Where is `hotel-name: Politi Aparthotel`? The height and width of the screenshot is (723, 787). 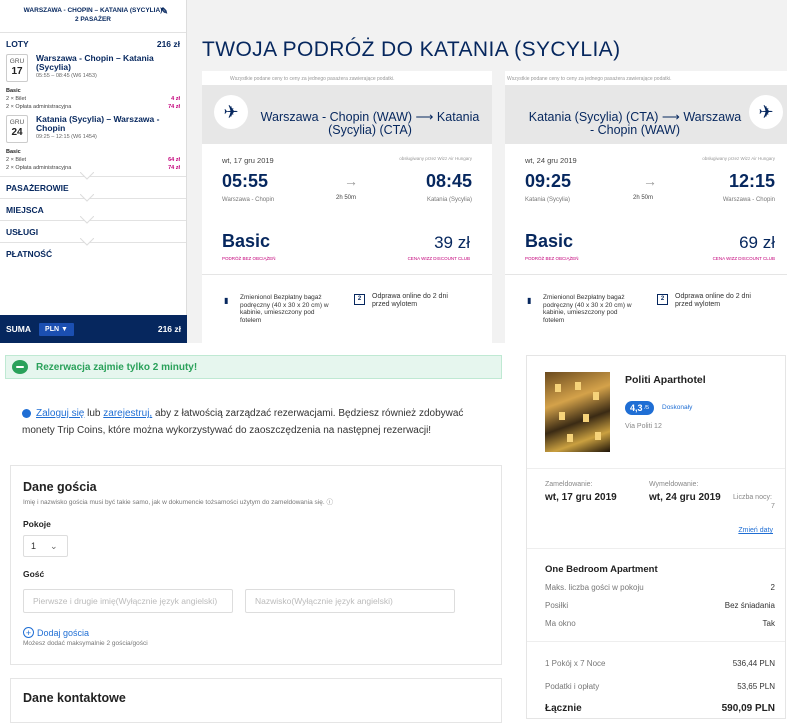 hotel-name: Politi Aparthotel is located at coordinates (665, 380).